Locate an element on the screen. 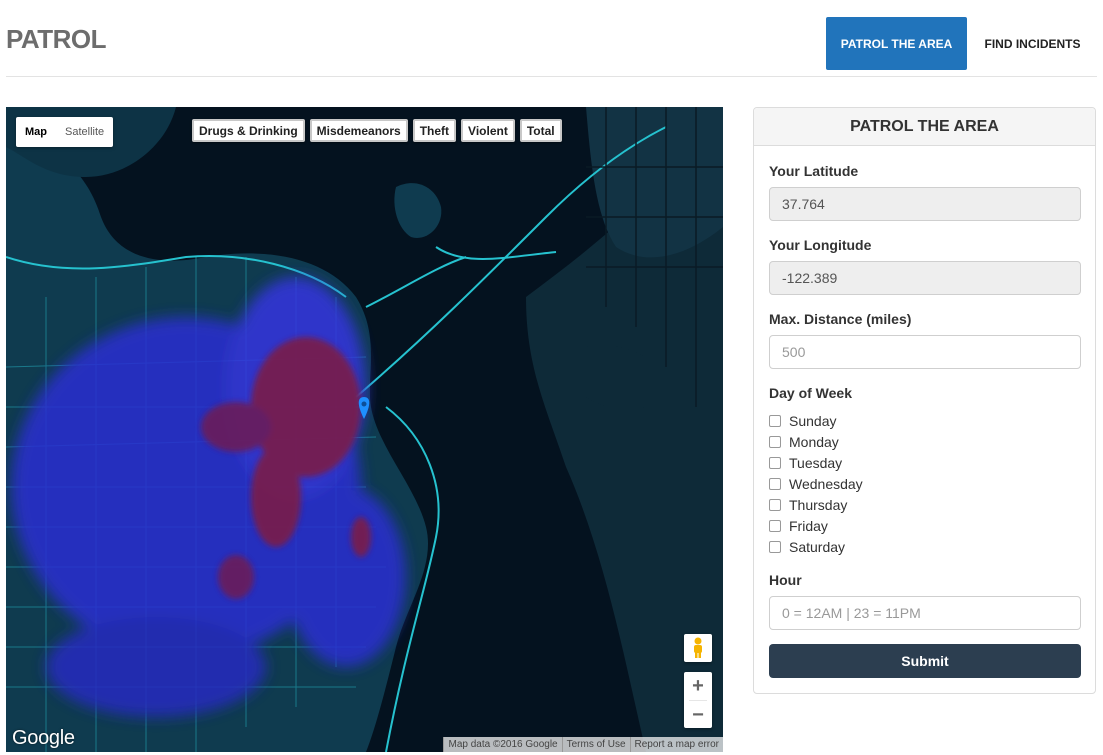 The height and width of the screenshot is (755, 1103). report-map-error-link: Report a map error is located at coordinates (676, 744).